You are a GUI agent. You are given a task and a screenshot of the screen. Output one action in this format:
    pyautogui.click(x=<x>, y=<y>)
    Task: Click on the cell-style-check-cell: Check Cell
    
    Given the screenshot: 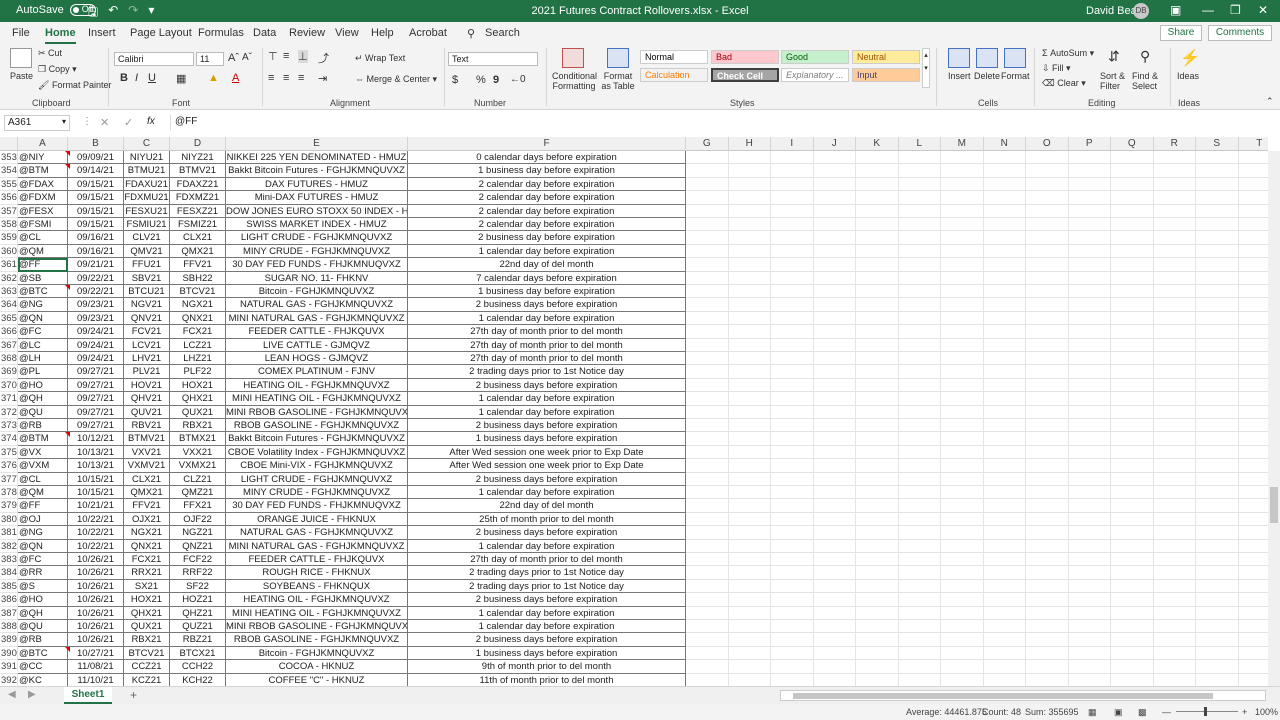 What is the action you would take?
    pyautogui.click(x=745, y=75)
    